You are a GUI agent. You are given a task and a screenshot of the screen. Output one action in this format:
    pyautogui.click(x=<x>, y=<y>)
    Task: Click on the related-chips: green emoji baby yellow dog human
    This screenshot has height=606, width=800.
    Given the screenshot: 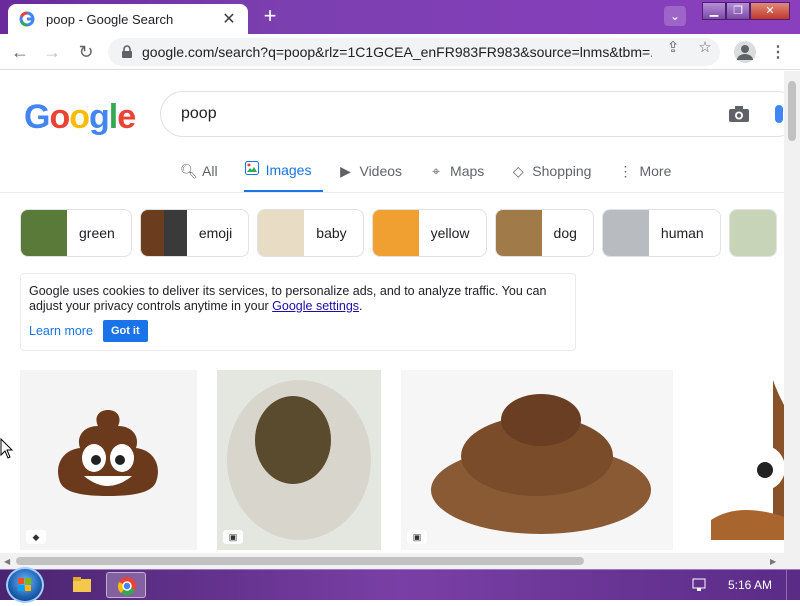 What is the action you would take?
    pyautogui.click(x=398, y=233)
    